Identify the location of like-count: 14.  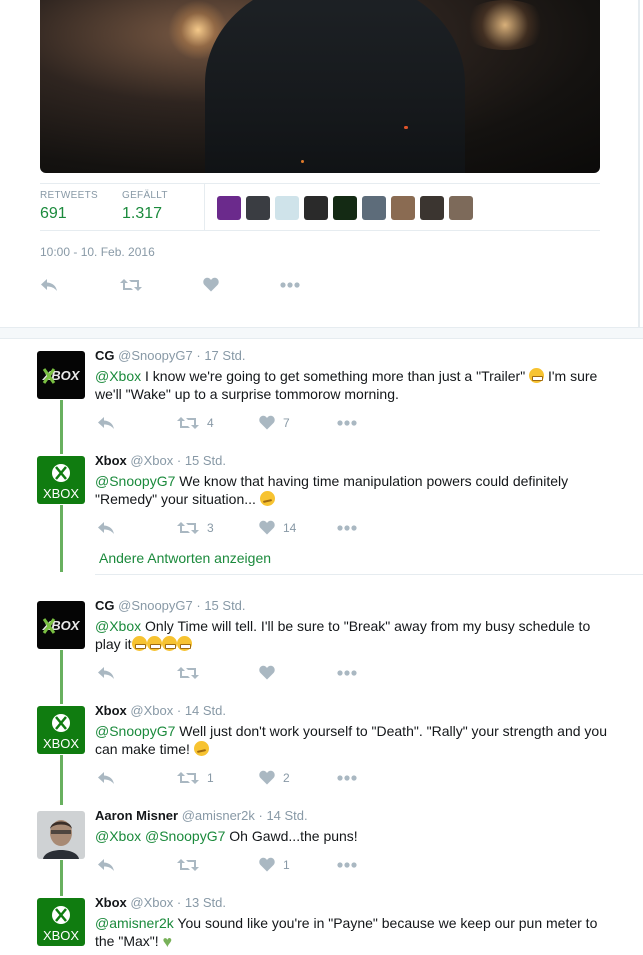
(290, 528).